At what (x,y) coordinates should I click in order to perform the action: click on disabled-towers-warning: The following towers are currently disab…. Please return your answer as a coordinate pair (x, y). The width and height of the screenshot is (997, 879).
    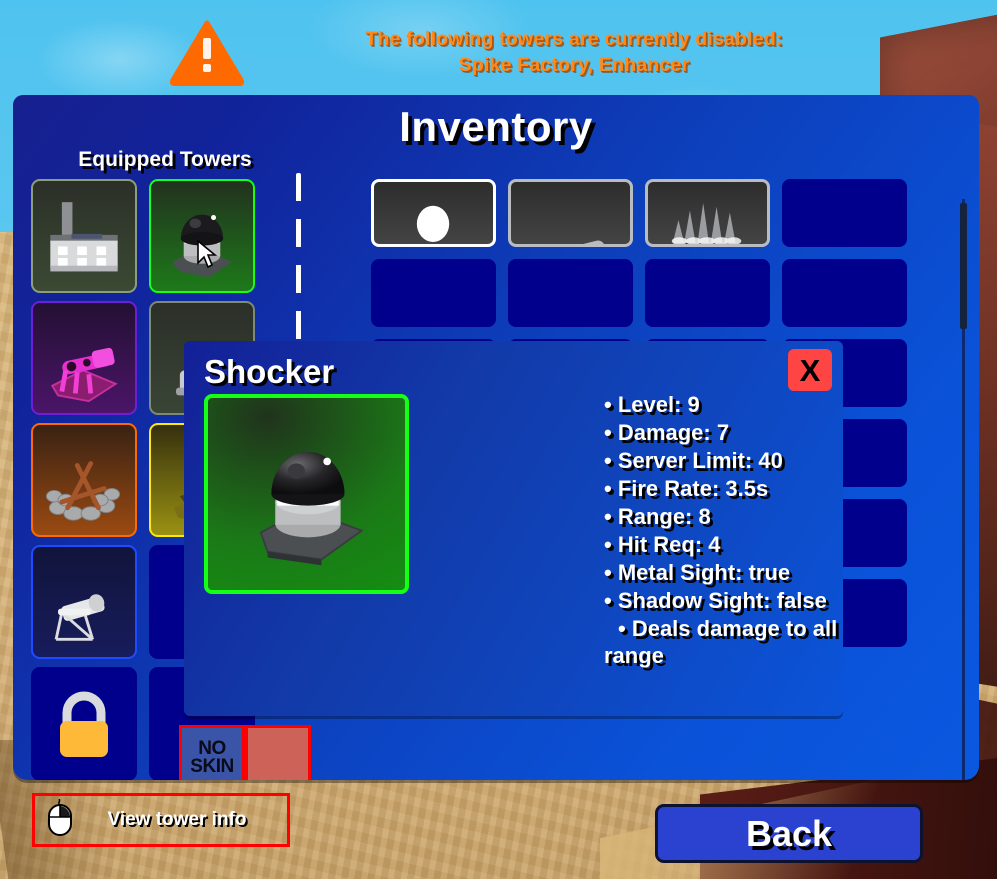
    Looking at the image, I should click on (530, 53).